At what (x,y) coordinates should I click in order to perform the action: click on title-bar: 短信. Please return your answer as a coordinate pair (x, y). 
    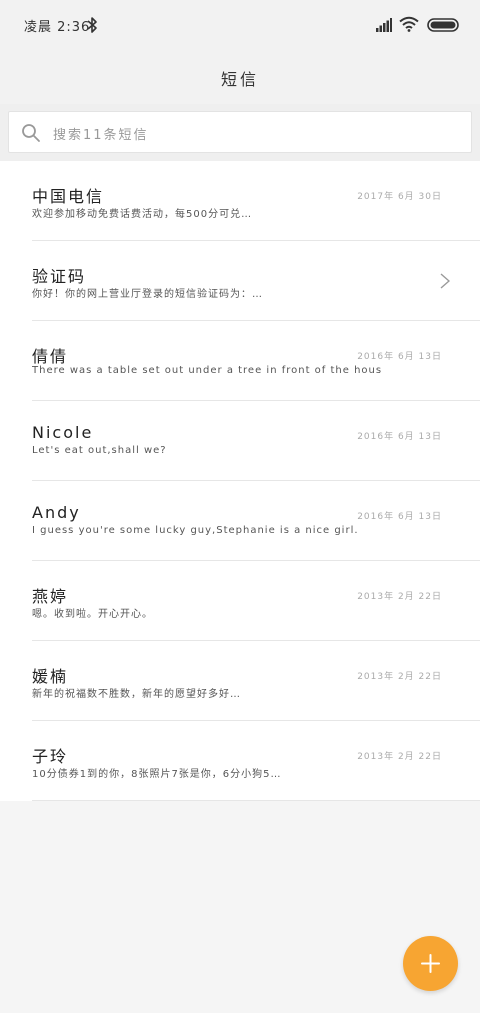
    Looking at the image, I should click on (240, 78).